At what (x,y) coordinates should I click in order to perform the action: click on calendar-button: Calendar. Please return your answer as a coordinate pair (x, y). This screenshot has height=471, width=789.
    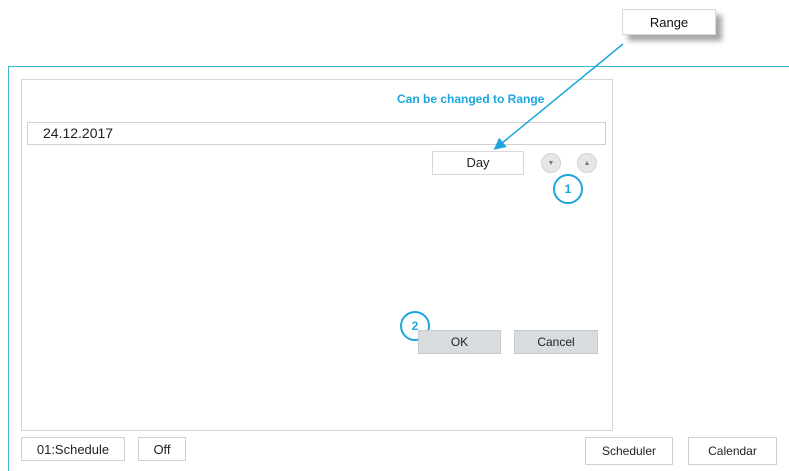
    Looking at the image, I should click on (732, 451).